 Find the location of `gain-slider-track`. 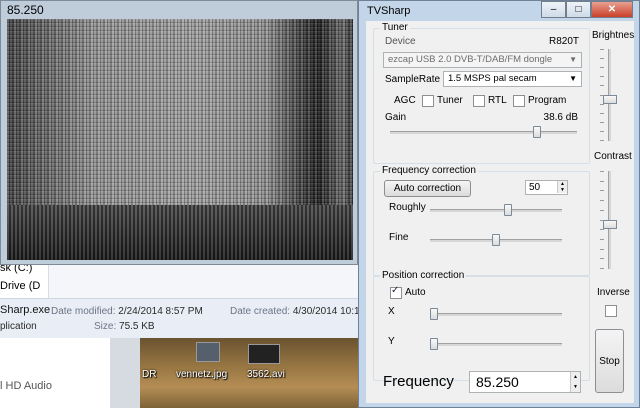

gain-slider-track is located at coordinates (483, 132).